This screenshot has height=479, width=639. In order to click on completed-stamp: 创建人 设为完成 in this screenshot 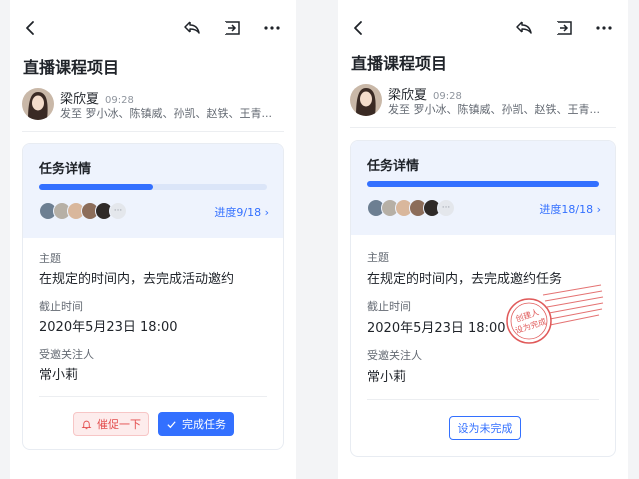, I will do `click(555, 314)`.